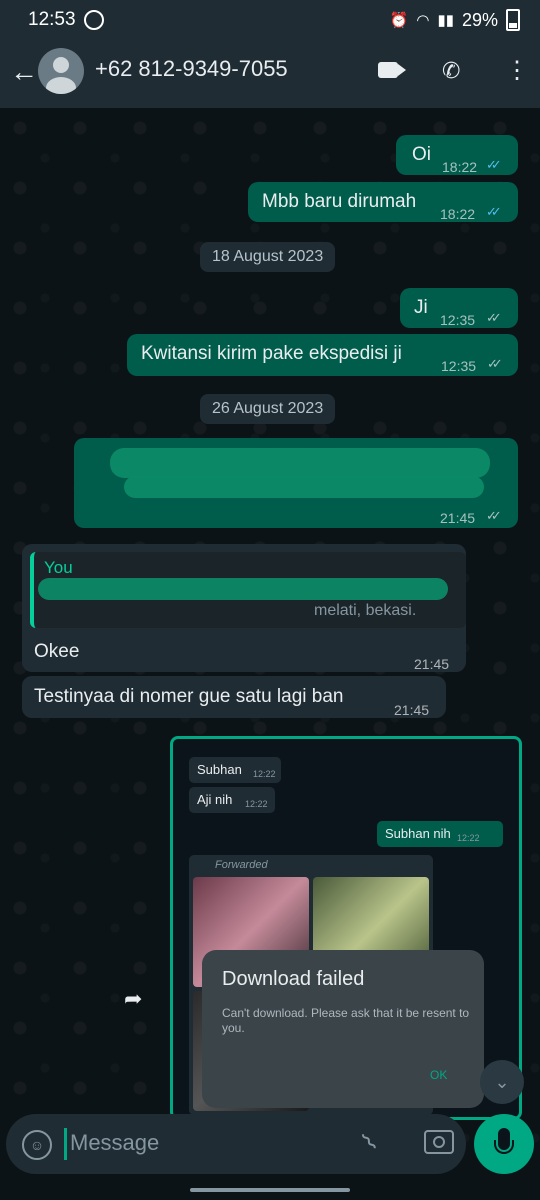 Image resolution: width=540 pixels, height=1200 pixels. I want to click on forward-icon: ➦, so click(138, 1000).